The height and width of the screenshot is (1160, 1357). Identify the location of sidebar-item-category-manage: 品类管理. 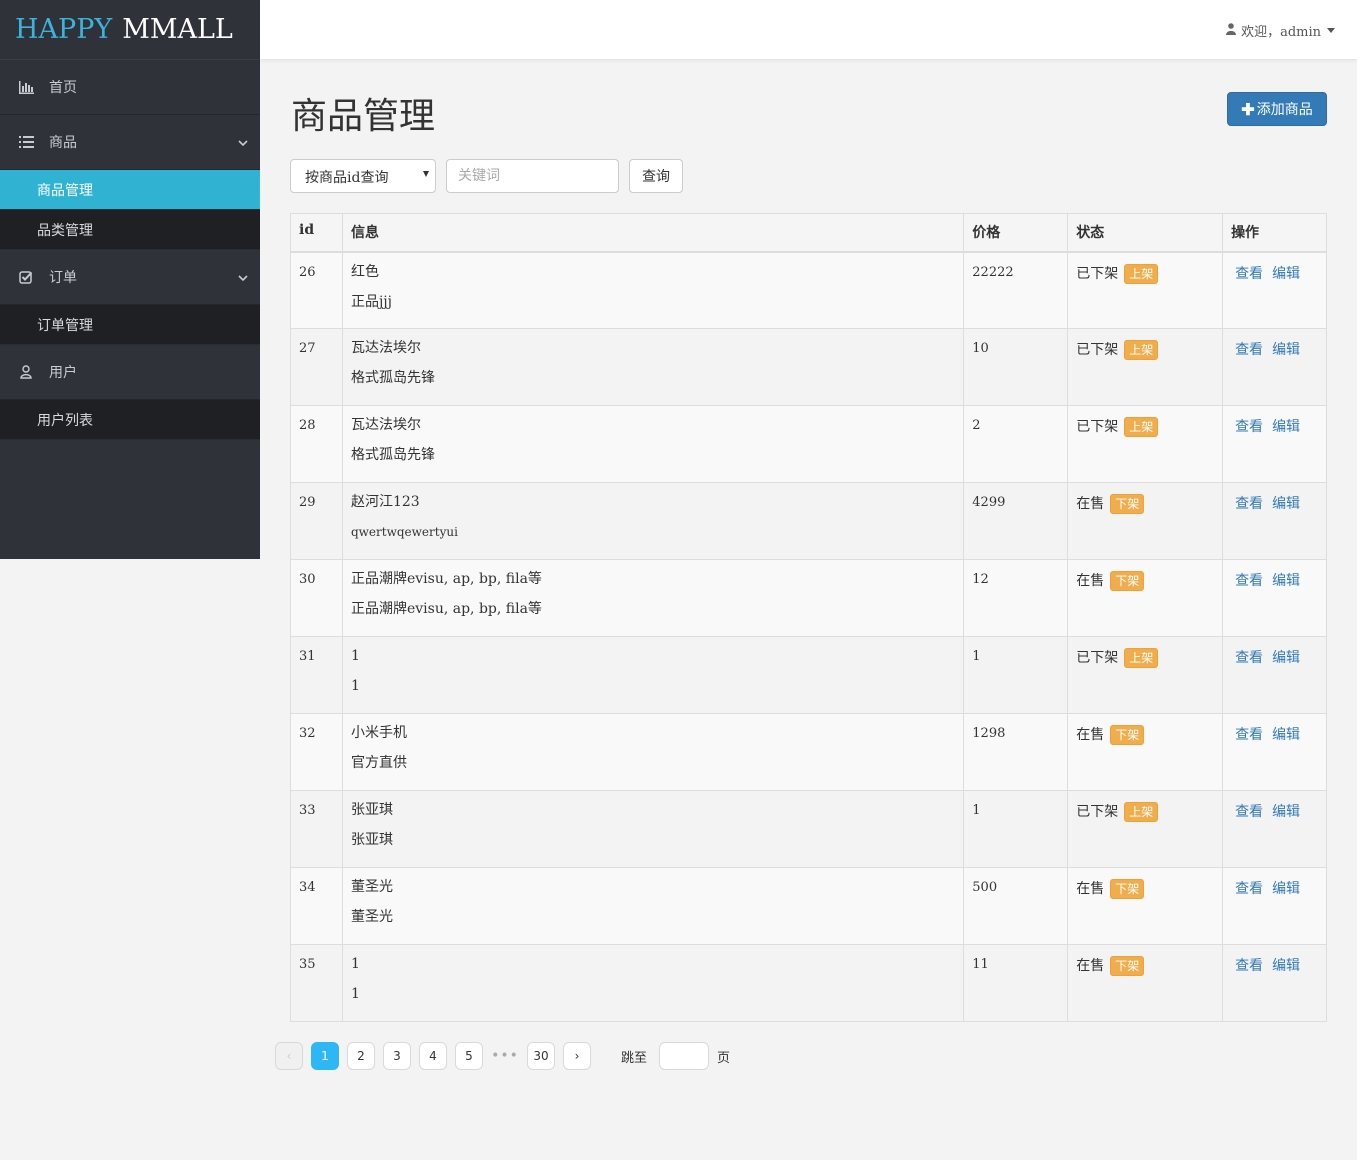
(130, 230).